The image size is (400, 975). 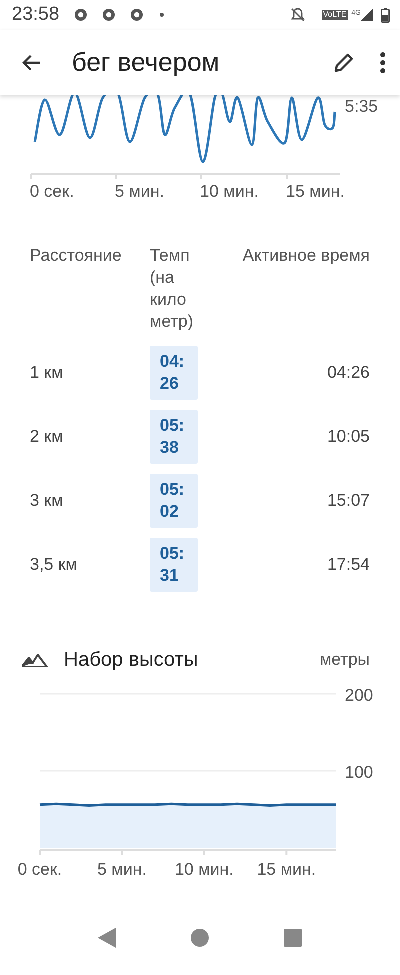 I want to click on more-button, so click(x=383, y=63).